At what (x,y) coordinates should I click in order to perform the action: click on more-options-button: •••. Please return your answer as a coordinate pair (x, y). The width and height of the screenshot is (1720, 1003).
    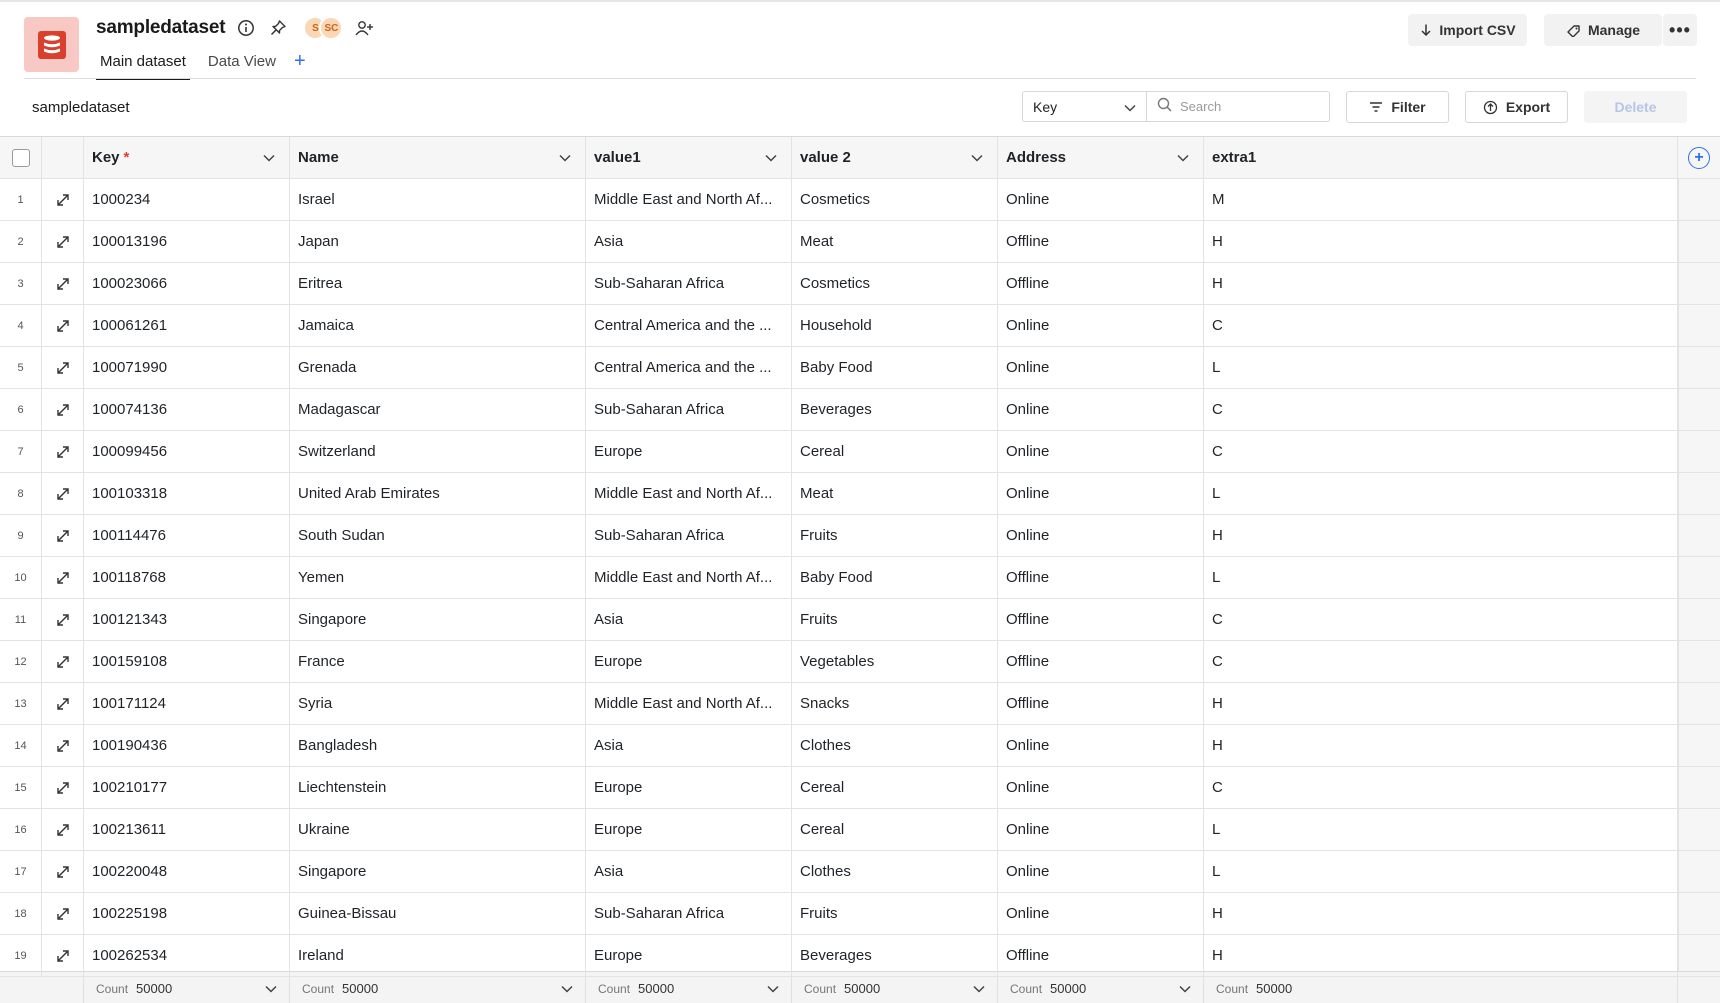
    Looking at the image, I should click on (1680, 30).